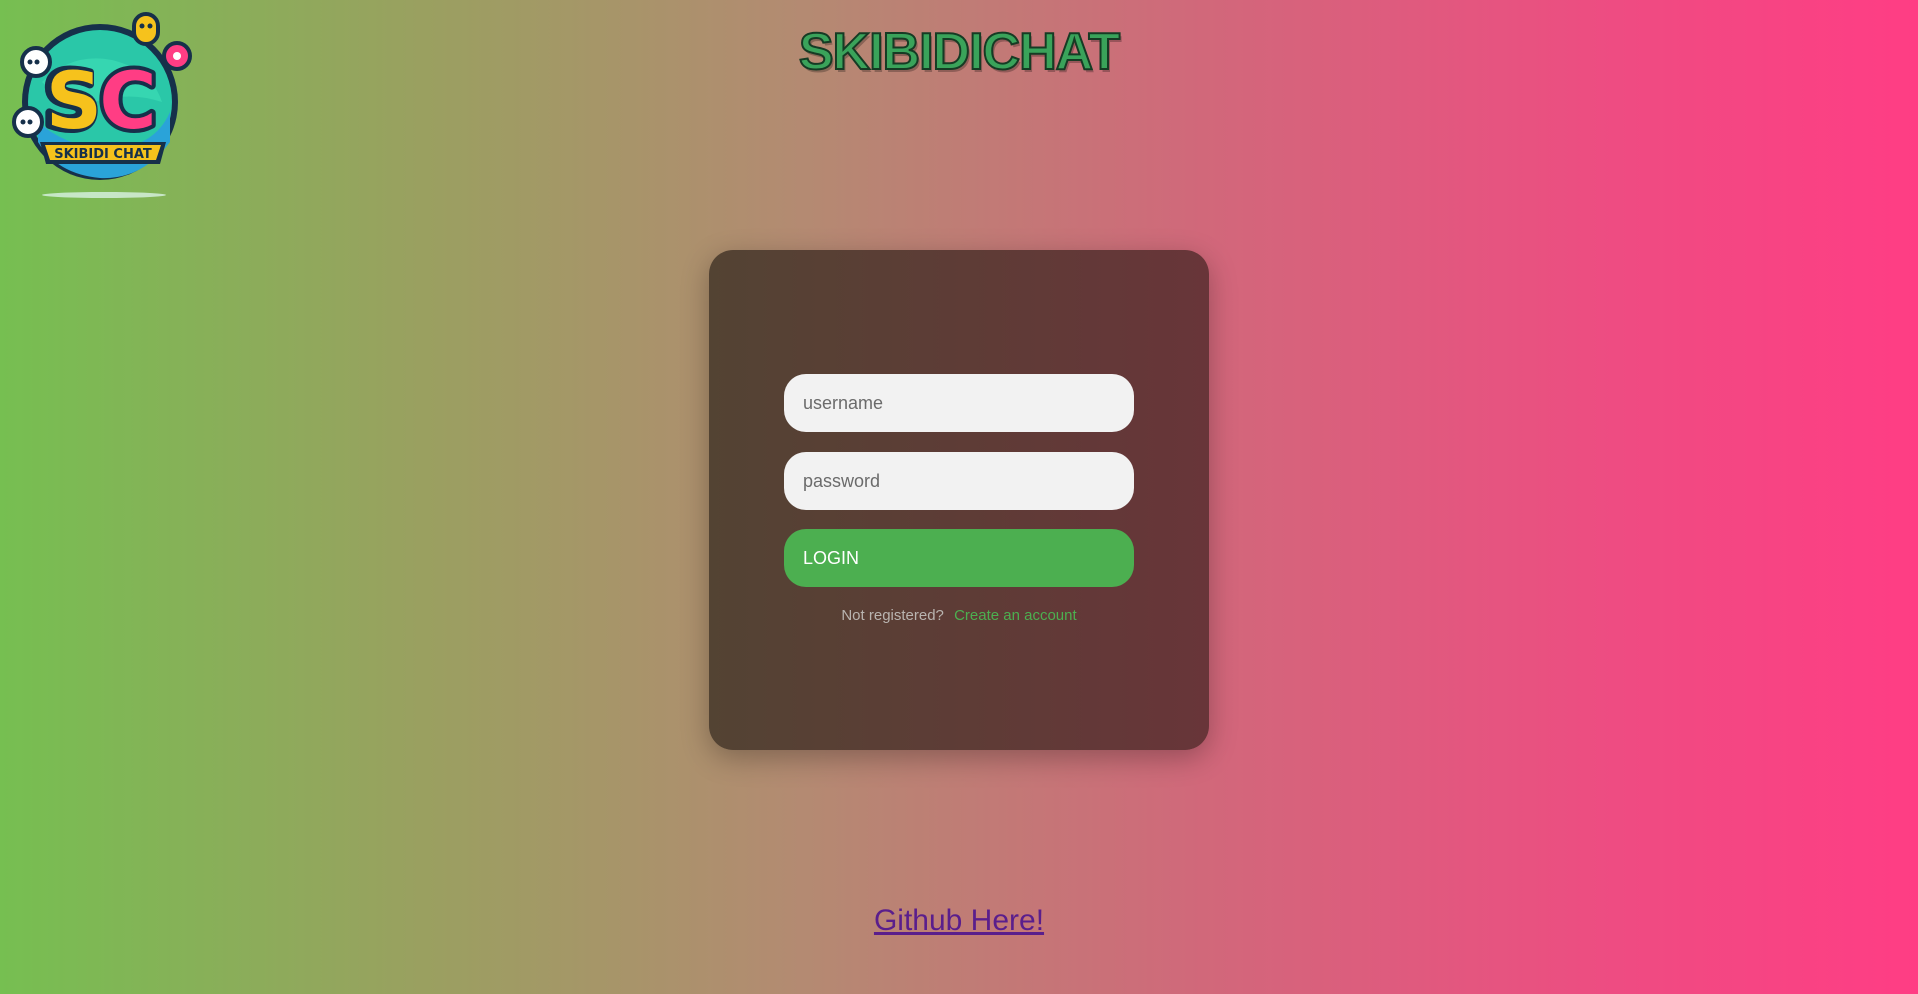  I want to click on github-link-container: Github Here!, so click(959, 921).